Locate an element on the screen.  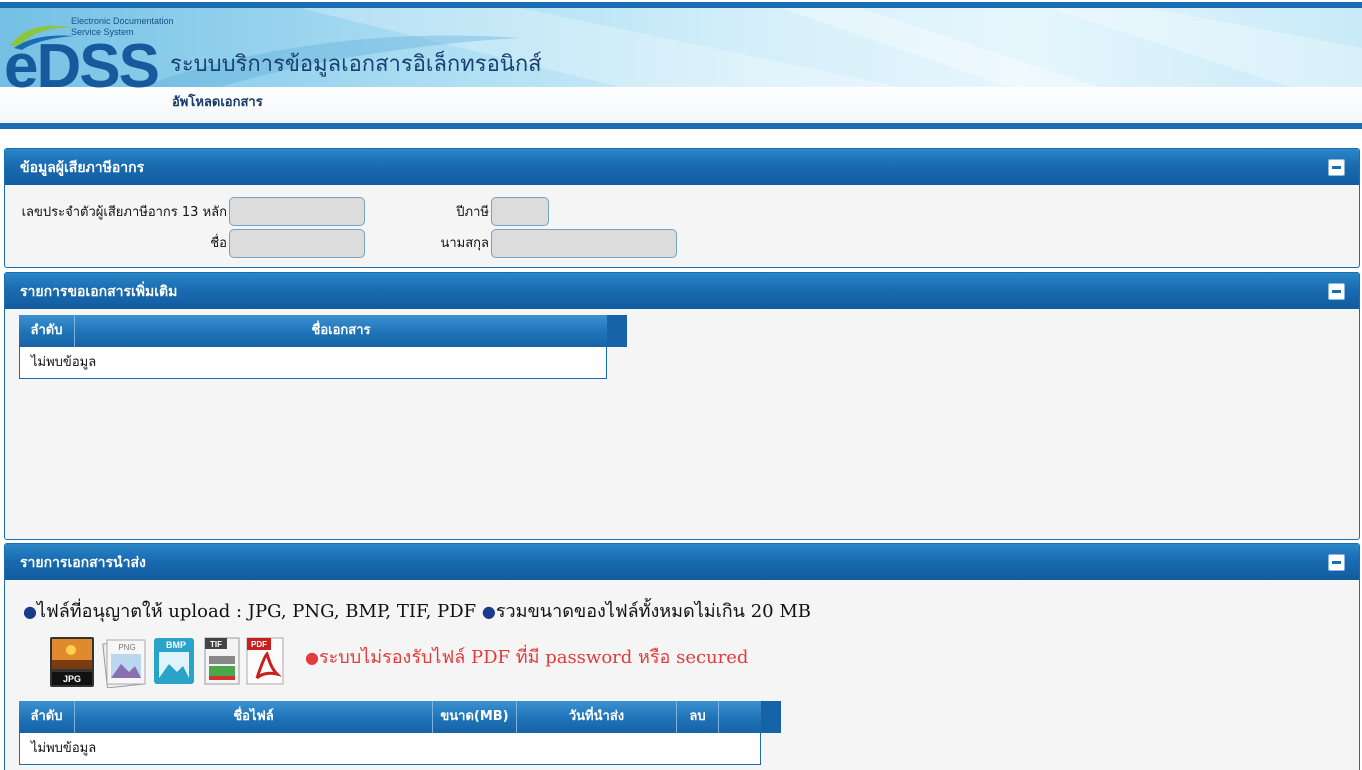
svg-text: JPG is located at coordinates (72, 679).